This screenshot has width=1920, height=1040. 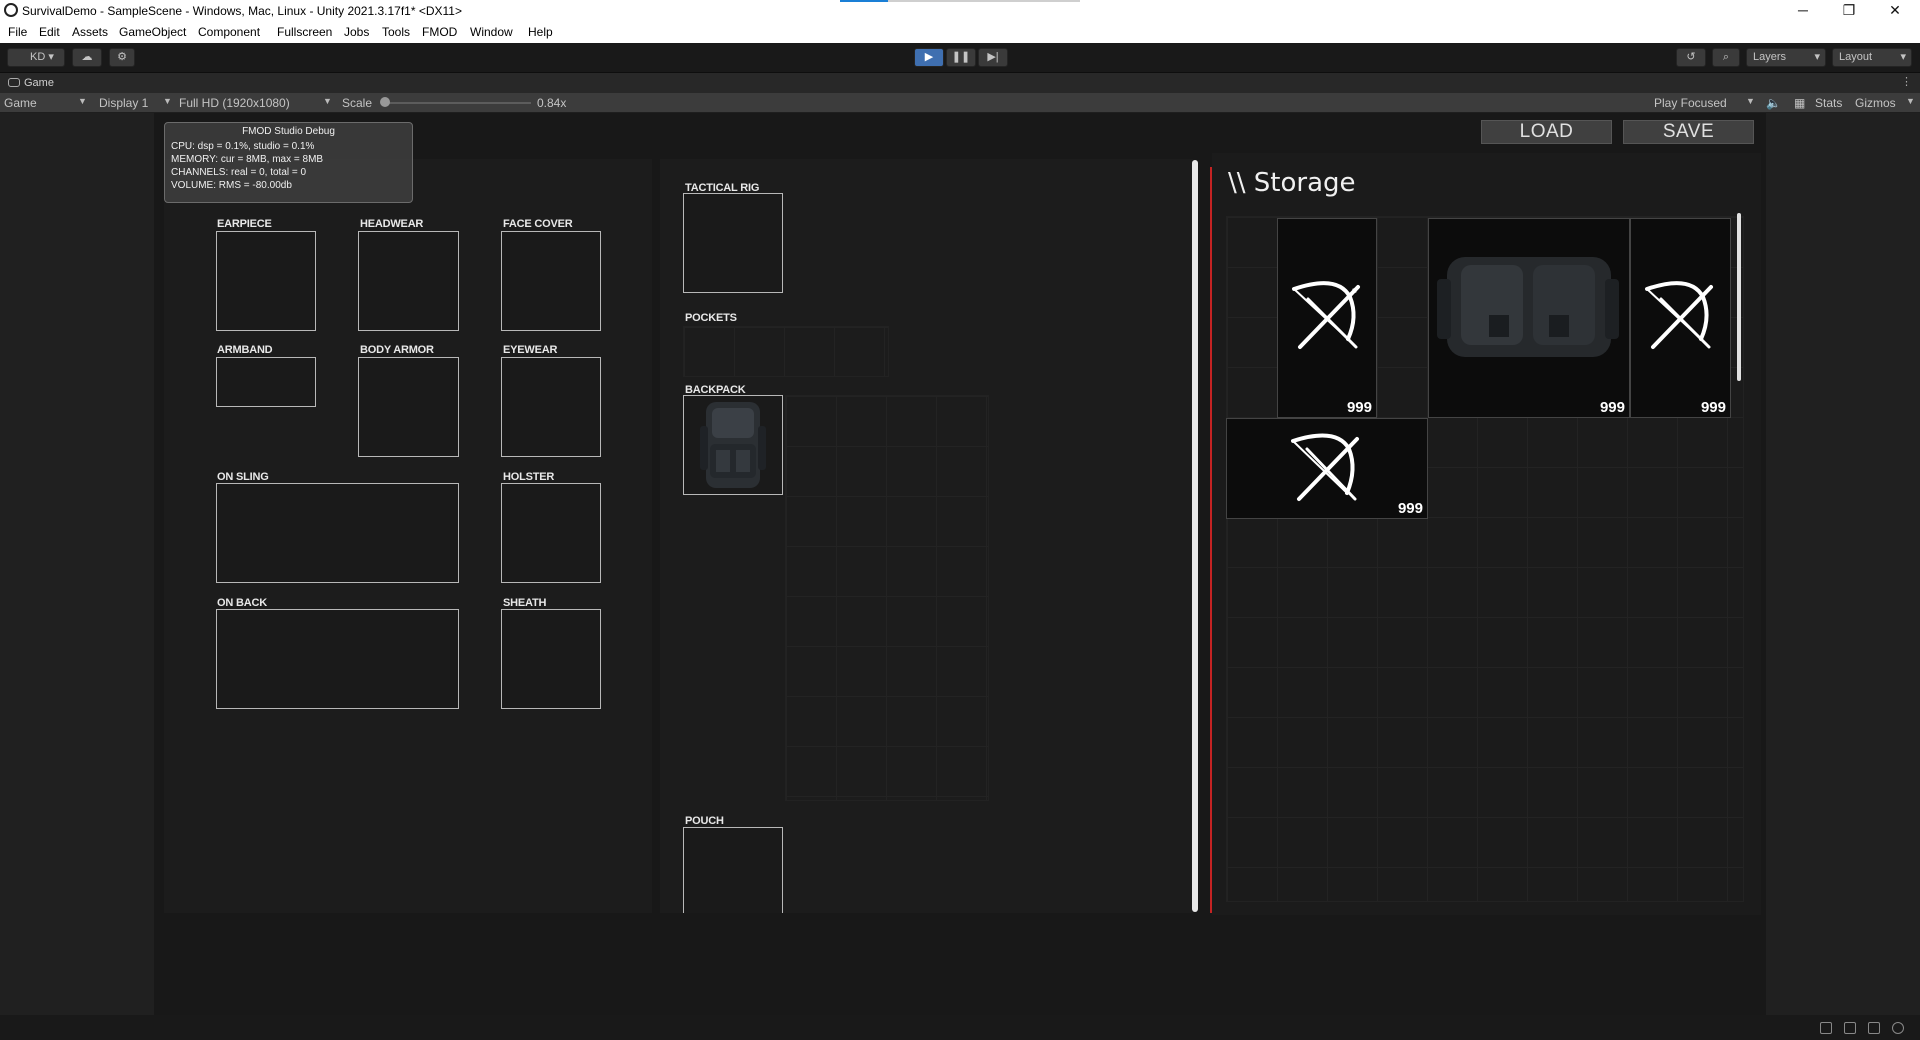 What do you see at coordinates (1786, 57) in the screenshot?
I see `layers-dropdown: Layers ▾` at bounding box center [1786, 57].